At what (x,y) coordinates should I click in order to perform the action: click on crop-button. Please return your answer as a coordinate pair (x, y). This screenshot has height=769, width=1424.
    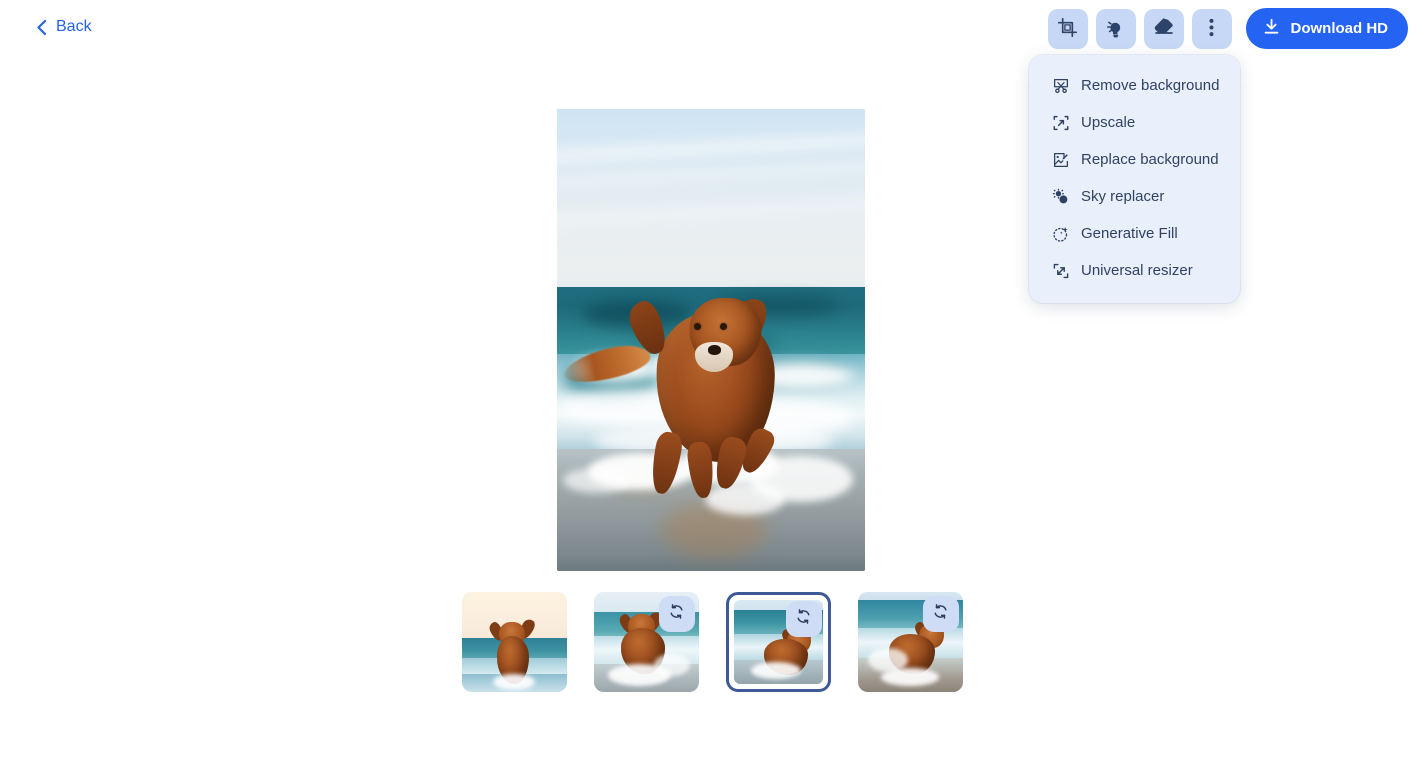
    Looking at the image, I should click on (1067, 28).